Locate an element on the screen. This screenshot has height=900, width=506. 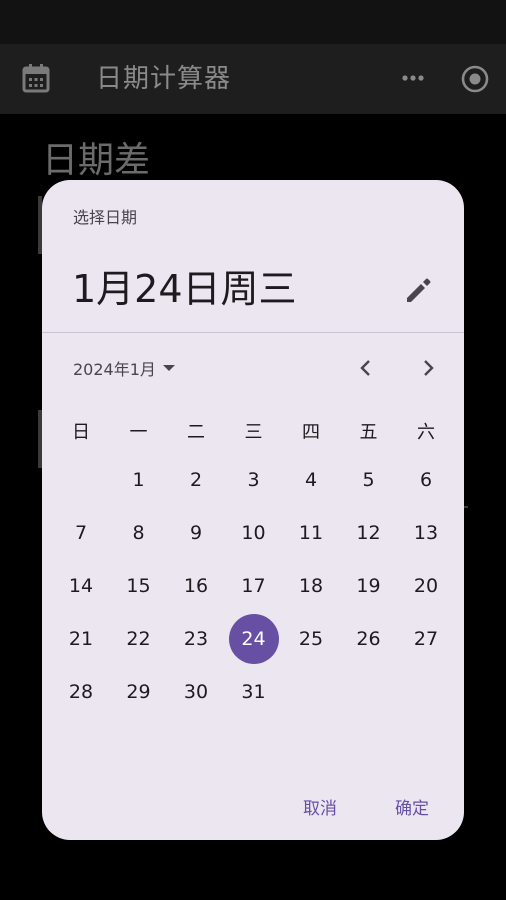
weekday-label: 三 is located at coordinates (253, 432).